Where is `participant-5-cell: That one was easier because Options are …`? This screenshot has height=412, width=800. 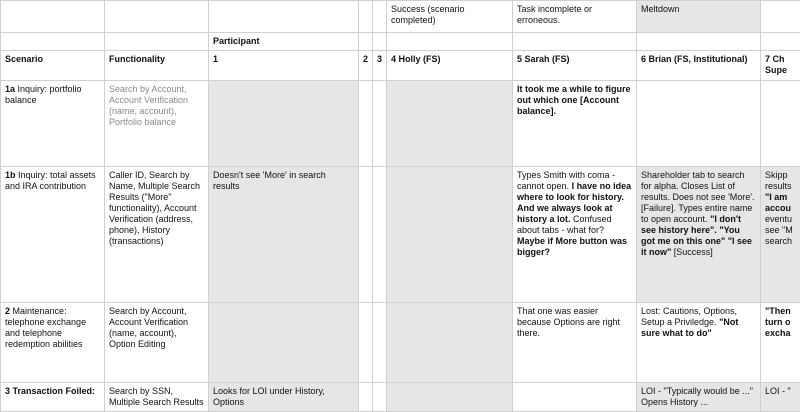 participant-5-cell: That one was easier because Options are … is located at coordinates (575, 343).